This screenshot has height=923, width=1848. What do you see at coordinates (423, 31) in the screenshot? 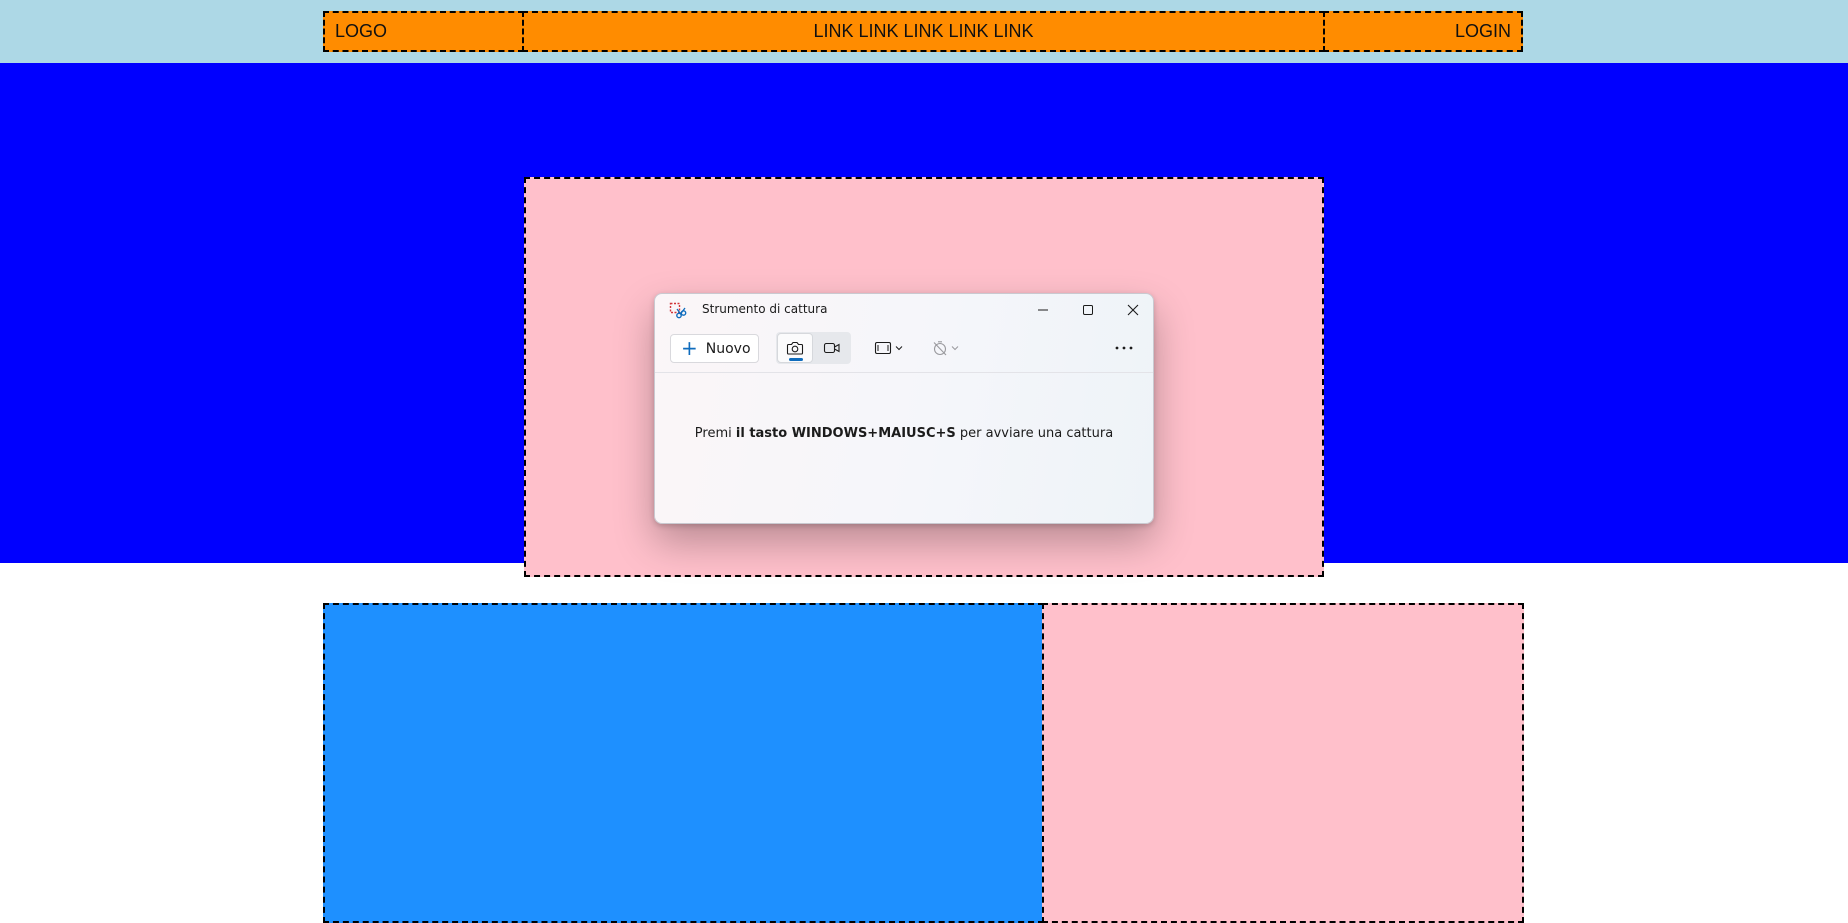
I see `logo: LOGO` at bounding box center [423, 31].